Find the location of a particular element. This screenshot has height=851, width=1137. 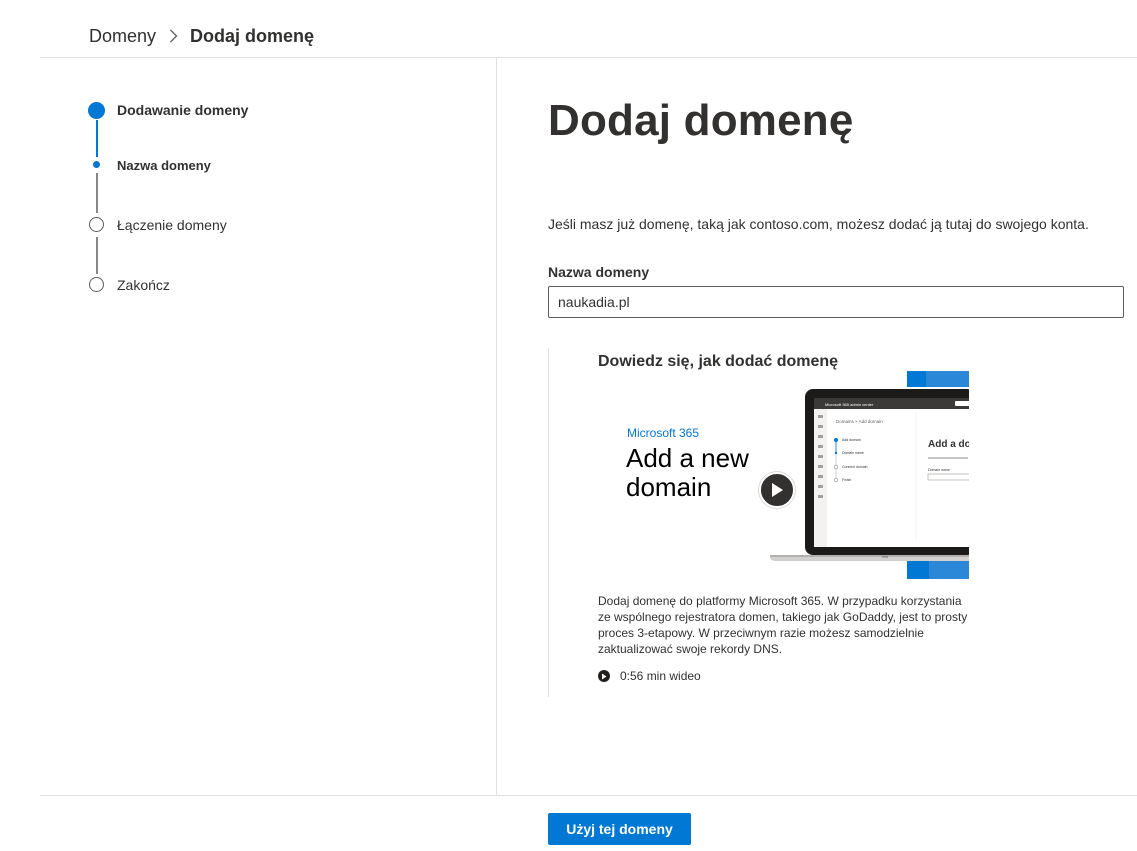

mock-breadcrumb: Domains > Add domain is located at coordinates (859, 421).